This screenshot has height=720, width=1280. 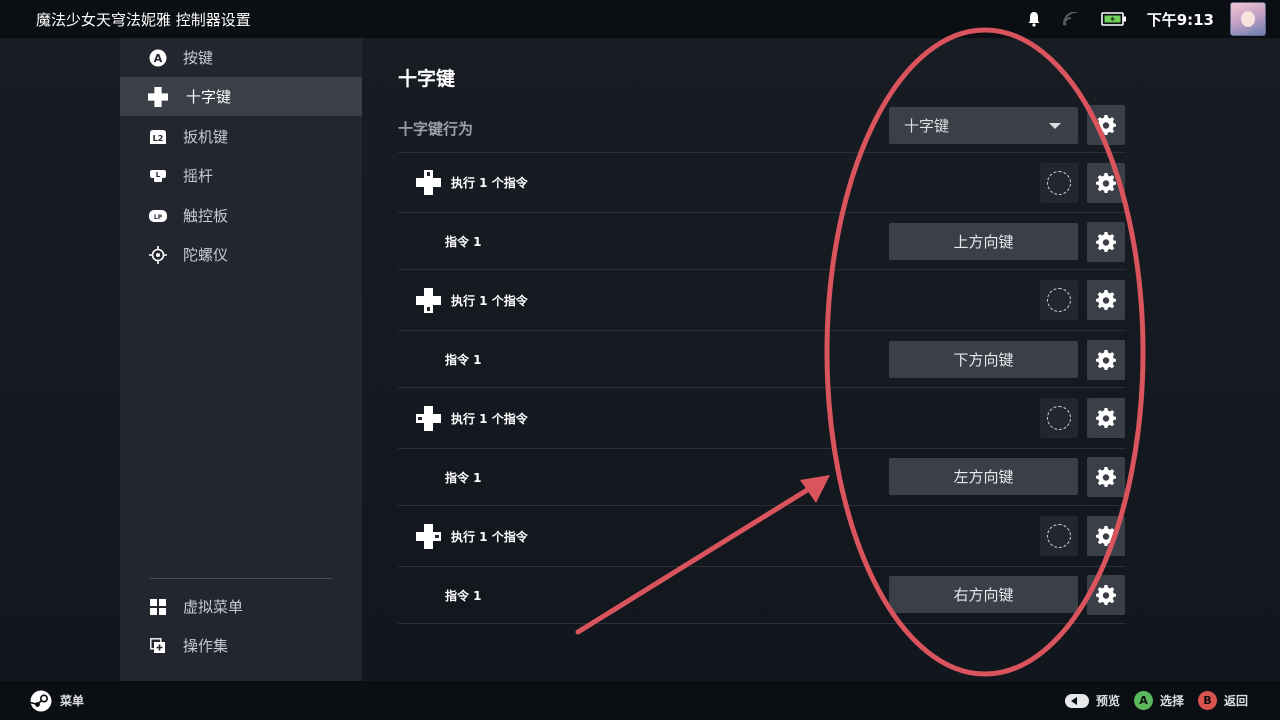 What do you see at coordinates (158, 96) in the screenshot?
I see `dpad-icon` at bounding box center [158, 96].